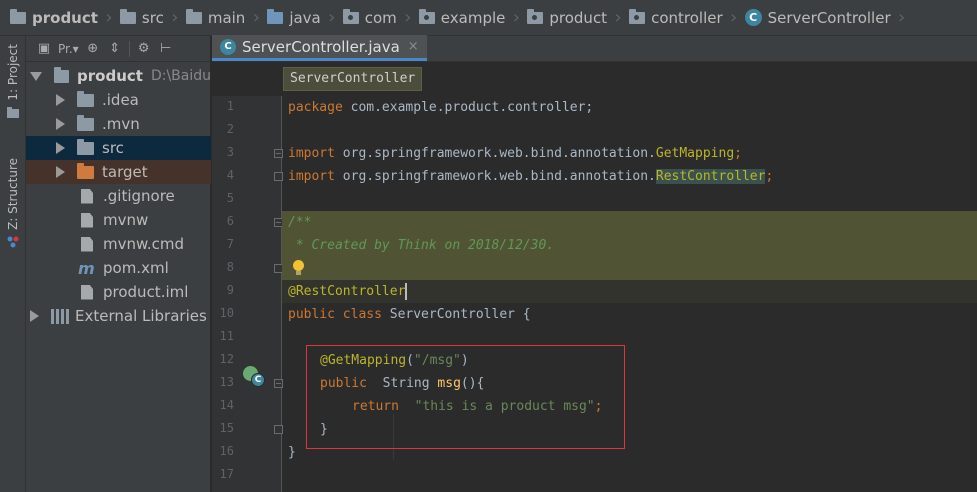 The height and width of the screenshot is (492, 977). I want to click on crumb-com: com, so click(369, 17).